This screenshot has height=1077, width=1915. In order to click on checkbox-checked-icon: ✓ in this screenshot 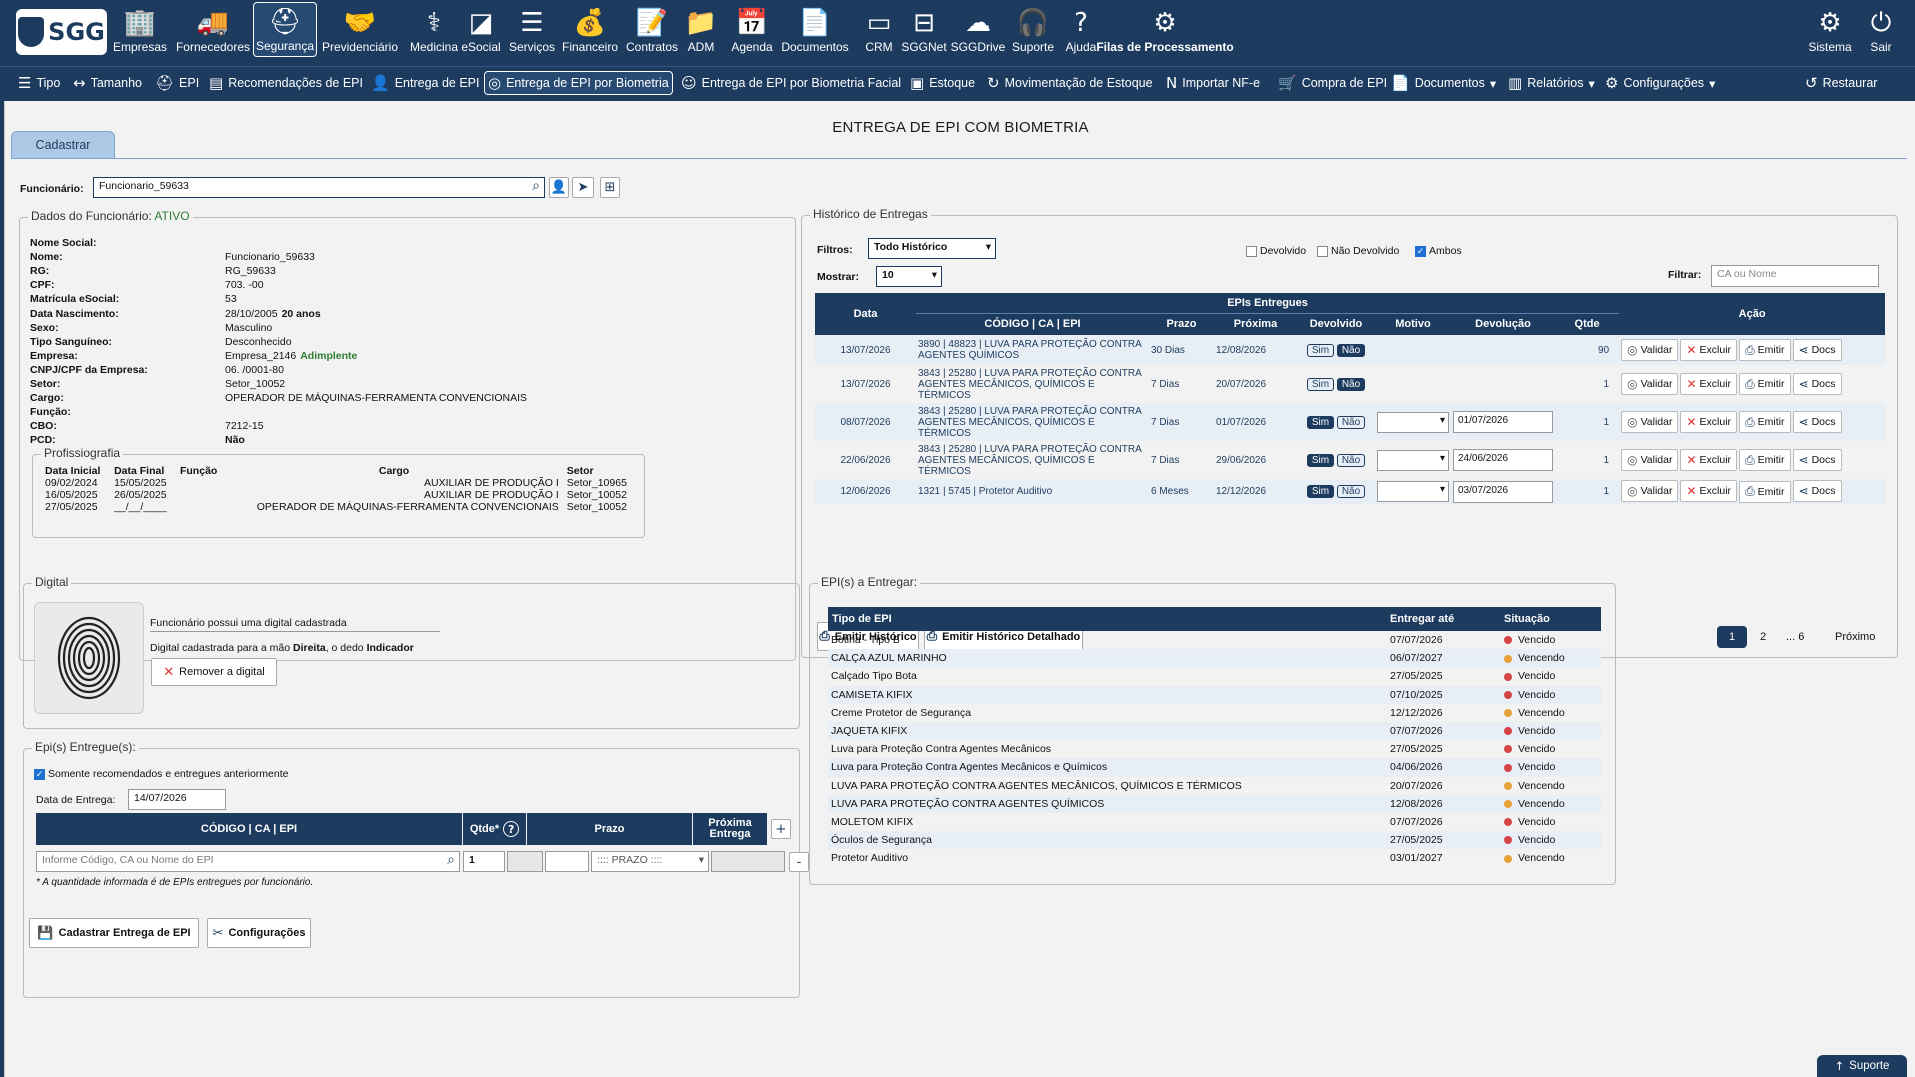, I will do `click(1420, 251)`.